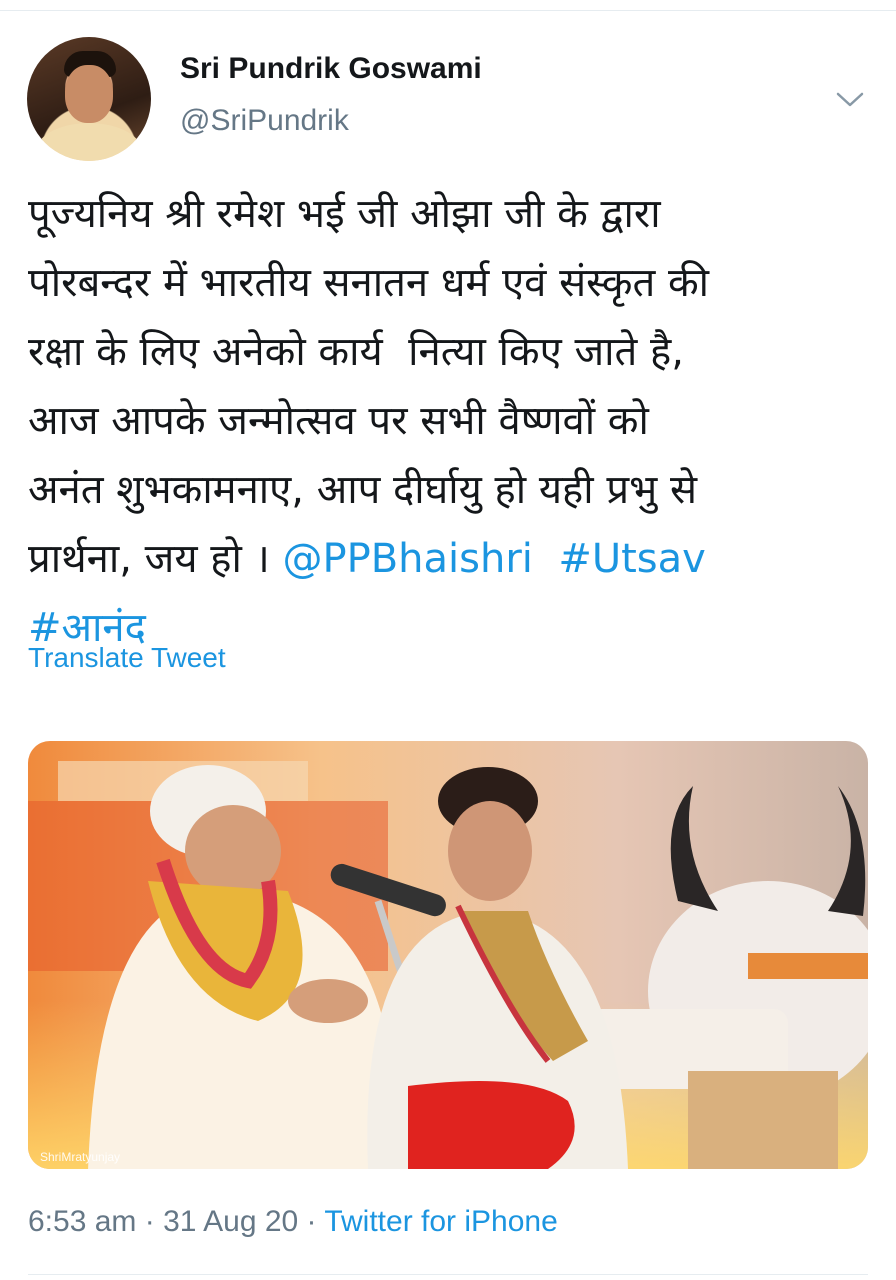 Image resolution: width=896 pixels, height=1280 pixels. What do you see at coordinates (545, 559) in the screenshot?
I see `tweet-text-segment` at bounding box center [545, 559].